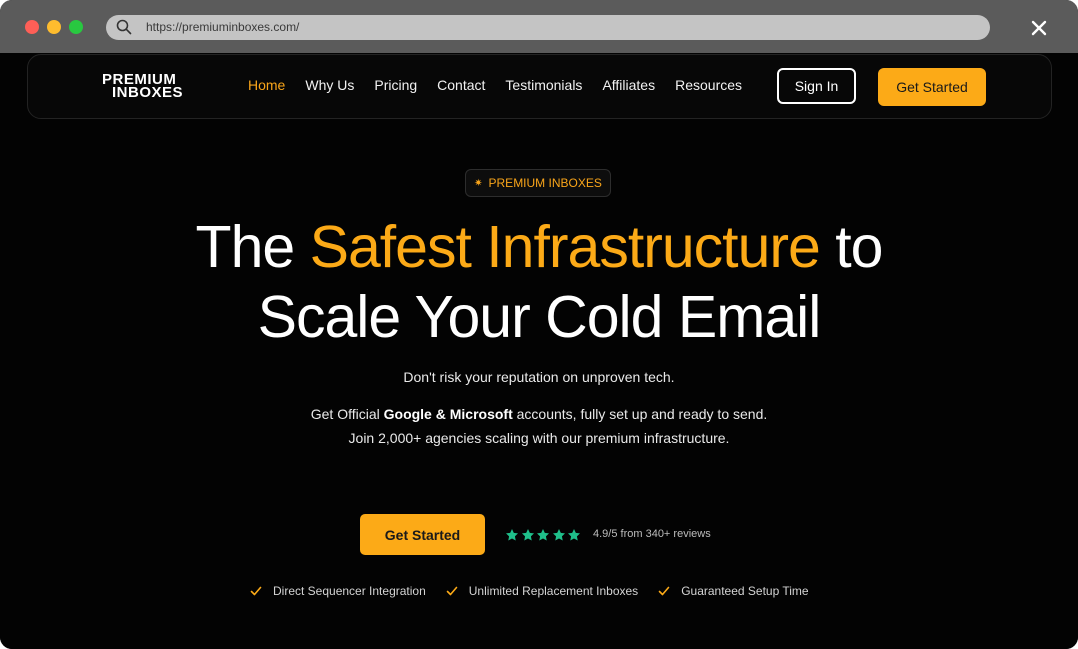 The width and height of the screenshot is (1078, 649). I want to click on hero-title-part1: The, so click(252, 247).